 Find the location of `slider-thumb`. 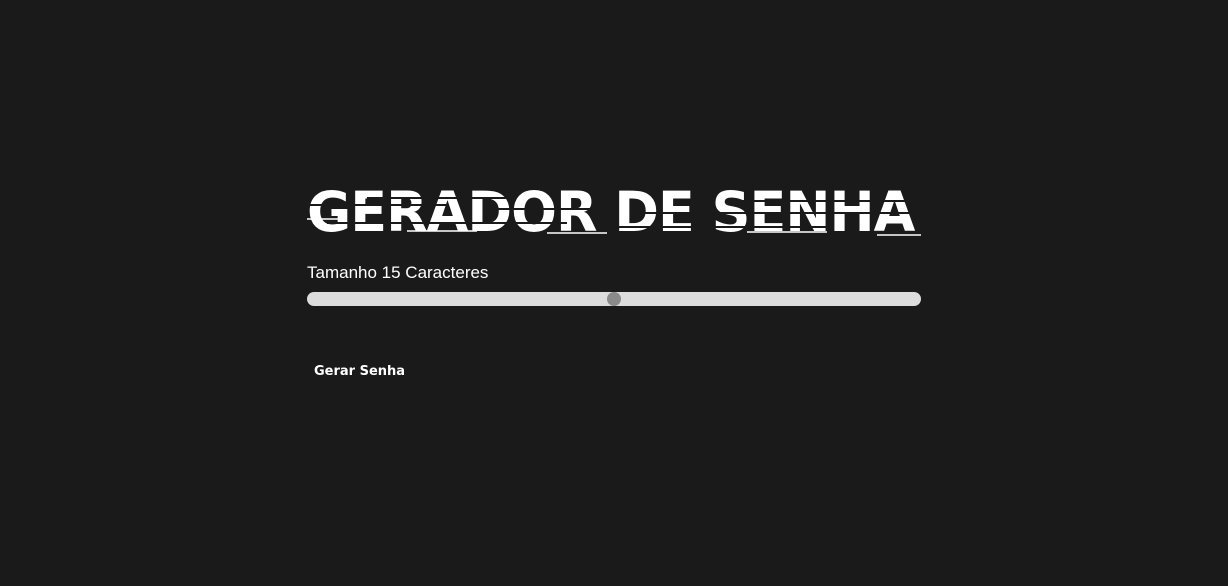

slider-thumb is located at coordinates (614, 299).